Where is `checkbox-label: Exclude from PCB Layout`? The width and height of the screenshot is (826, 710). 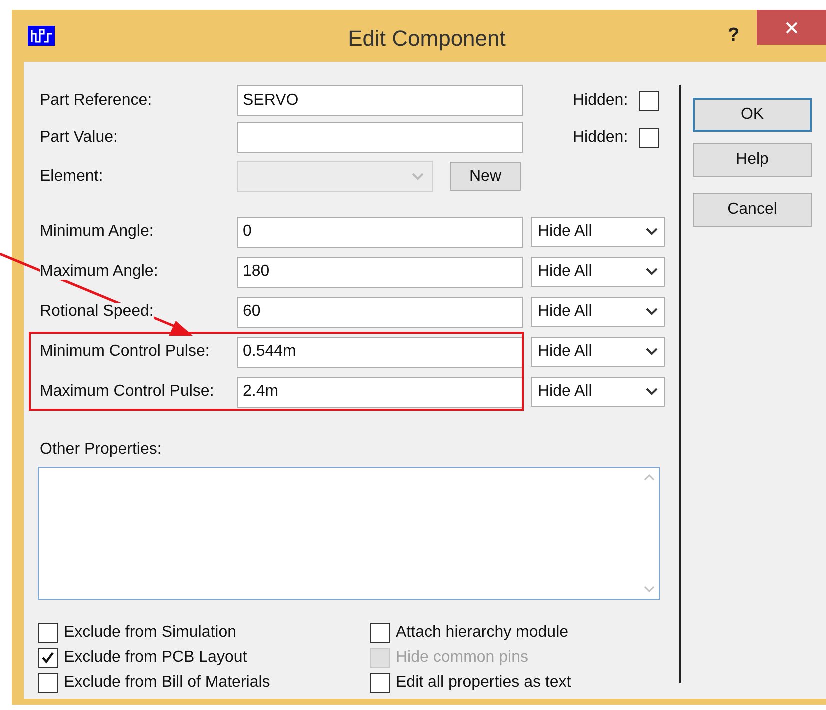
checkbox-label: Exclude from PCB Layout is located at coordinates (156, 658).